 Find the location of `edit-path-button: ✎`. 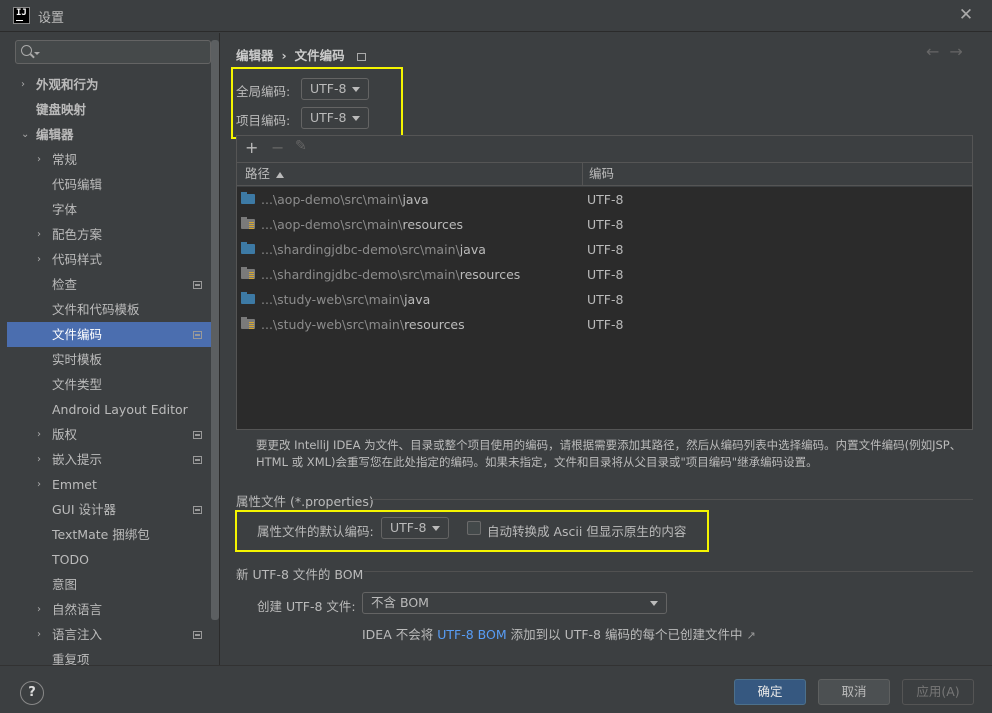

edit-path-button: ✎ is located at coordinates (301, 146).